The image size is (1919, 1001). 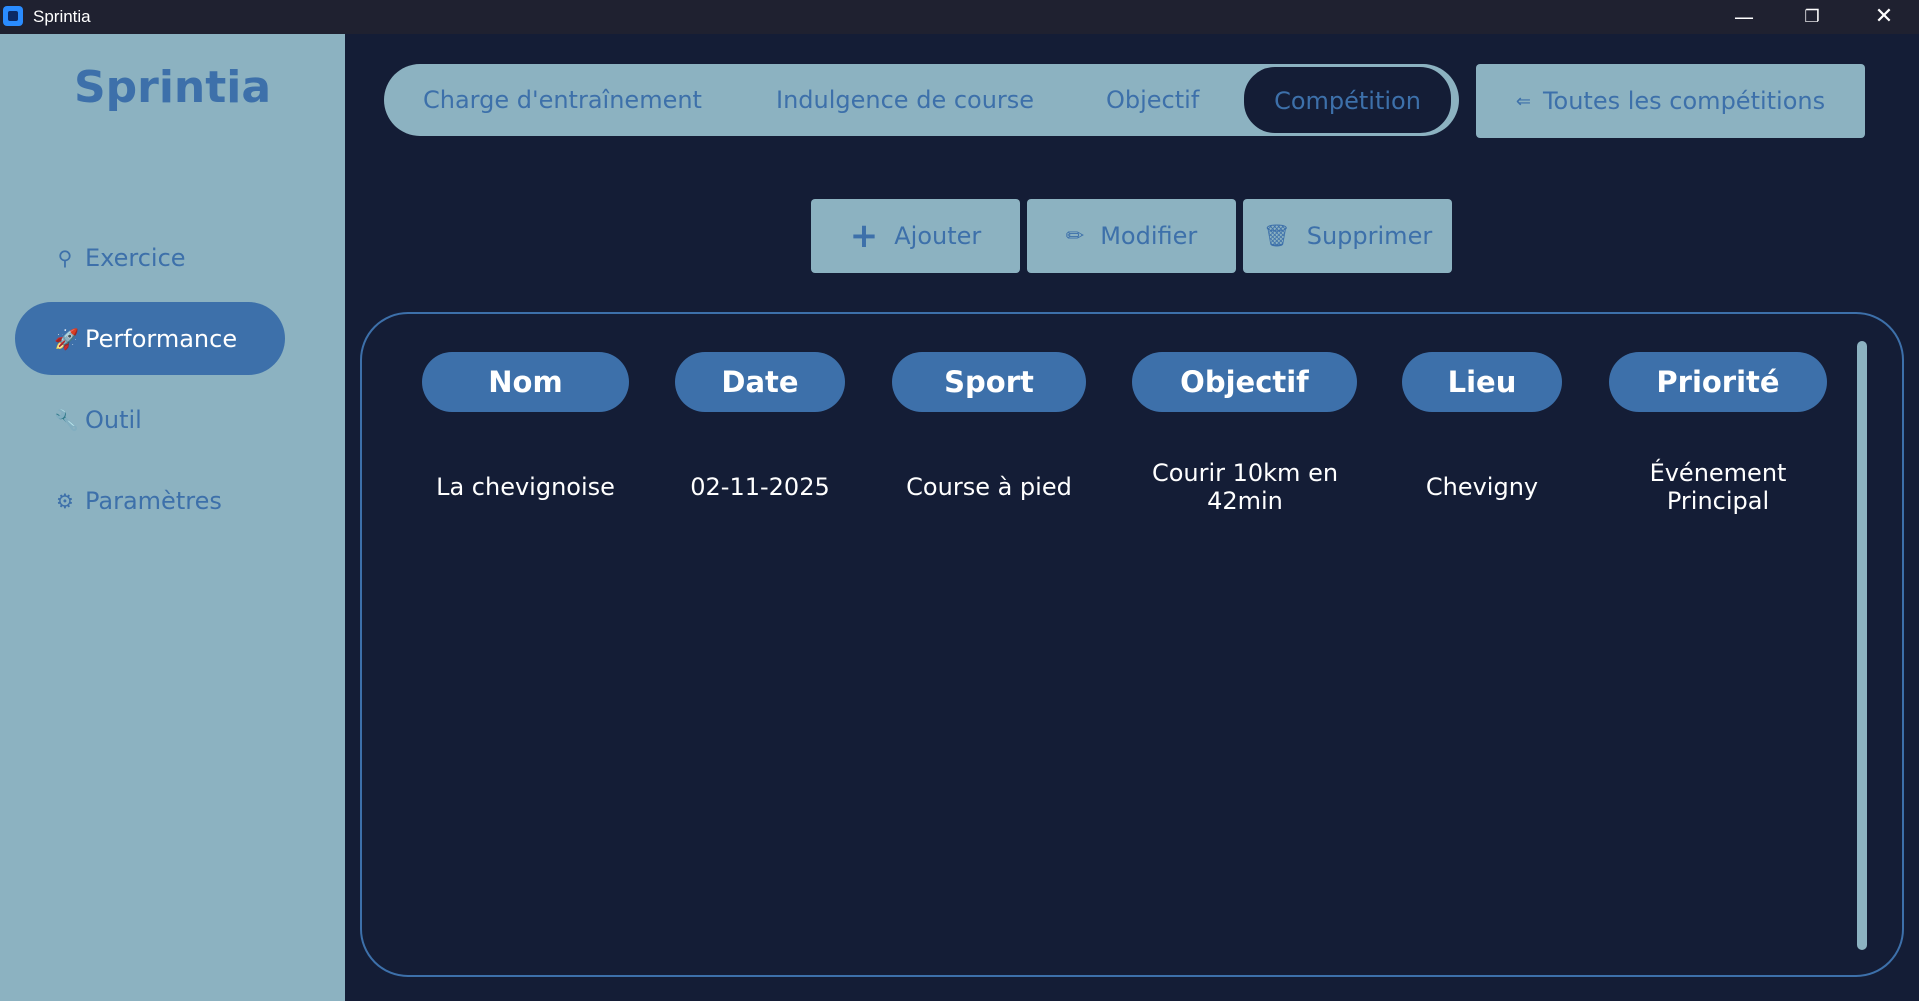 What do you see at coordinates (1482, 487) in the screenshot?
I see `table-cell-lieu: Chevigny` at bounding box center [1482, 487].